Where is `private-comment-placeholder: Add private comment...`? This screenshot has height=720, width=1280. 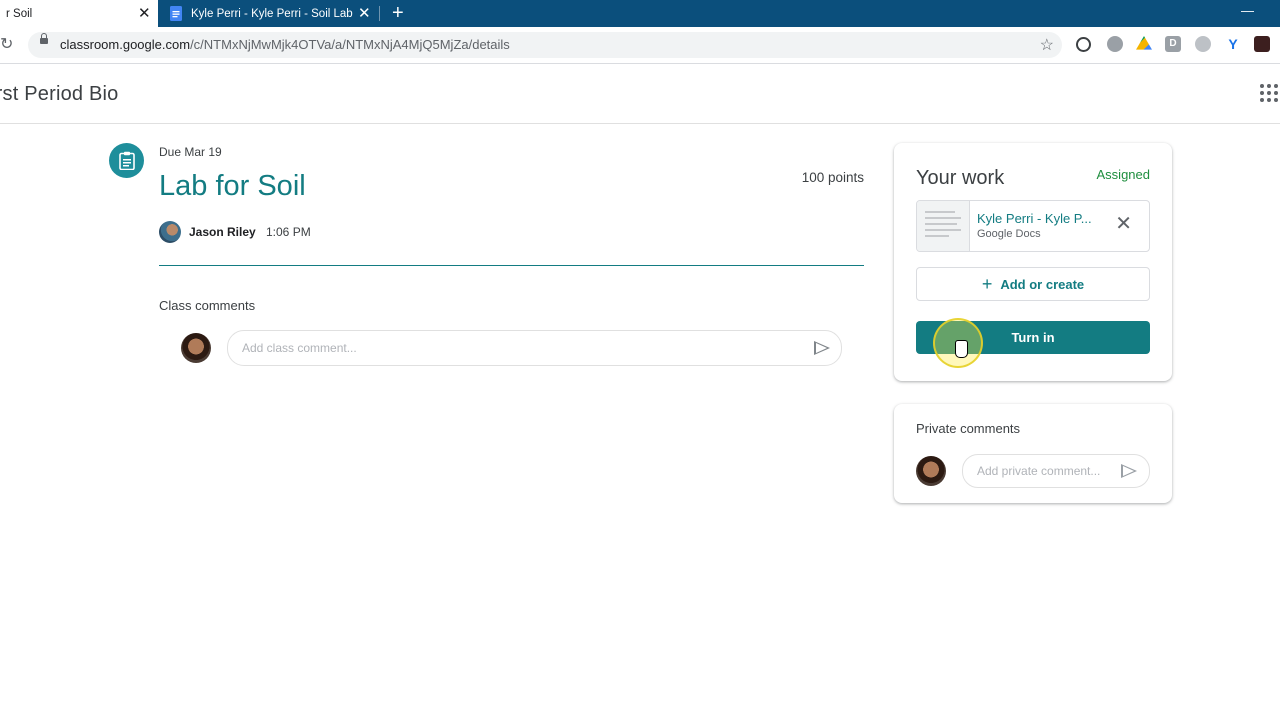 private-comment-placeholder: Add private comment... is located at coordinates (1039, 471).